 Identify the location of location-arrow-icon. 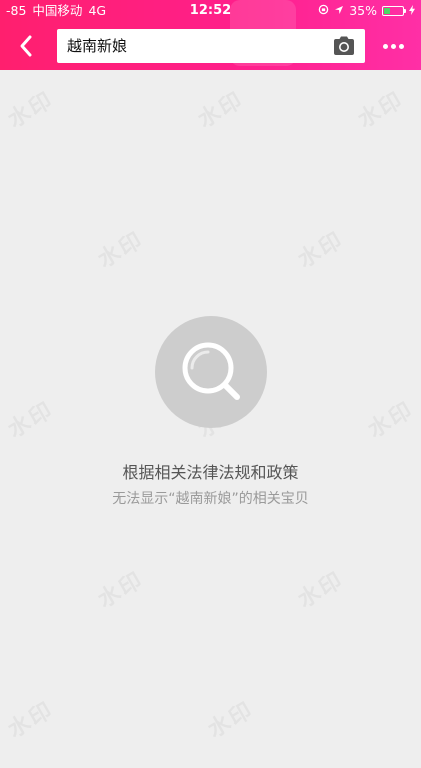
(339, 11).